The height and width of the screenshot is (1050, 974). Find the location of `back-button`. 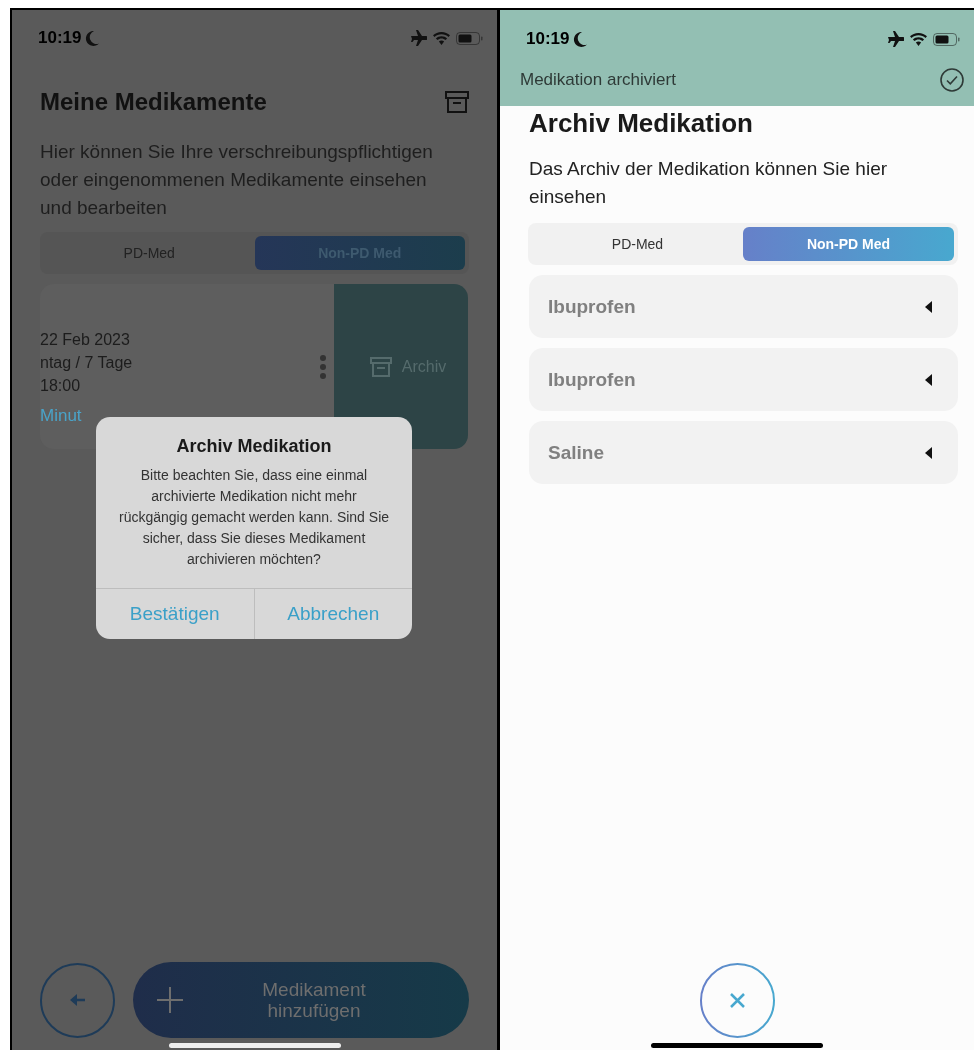

back-button is located at coordinates (77, 1000).